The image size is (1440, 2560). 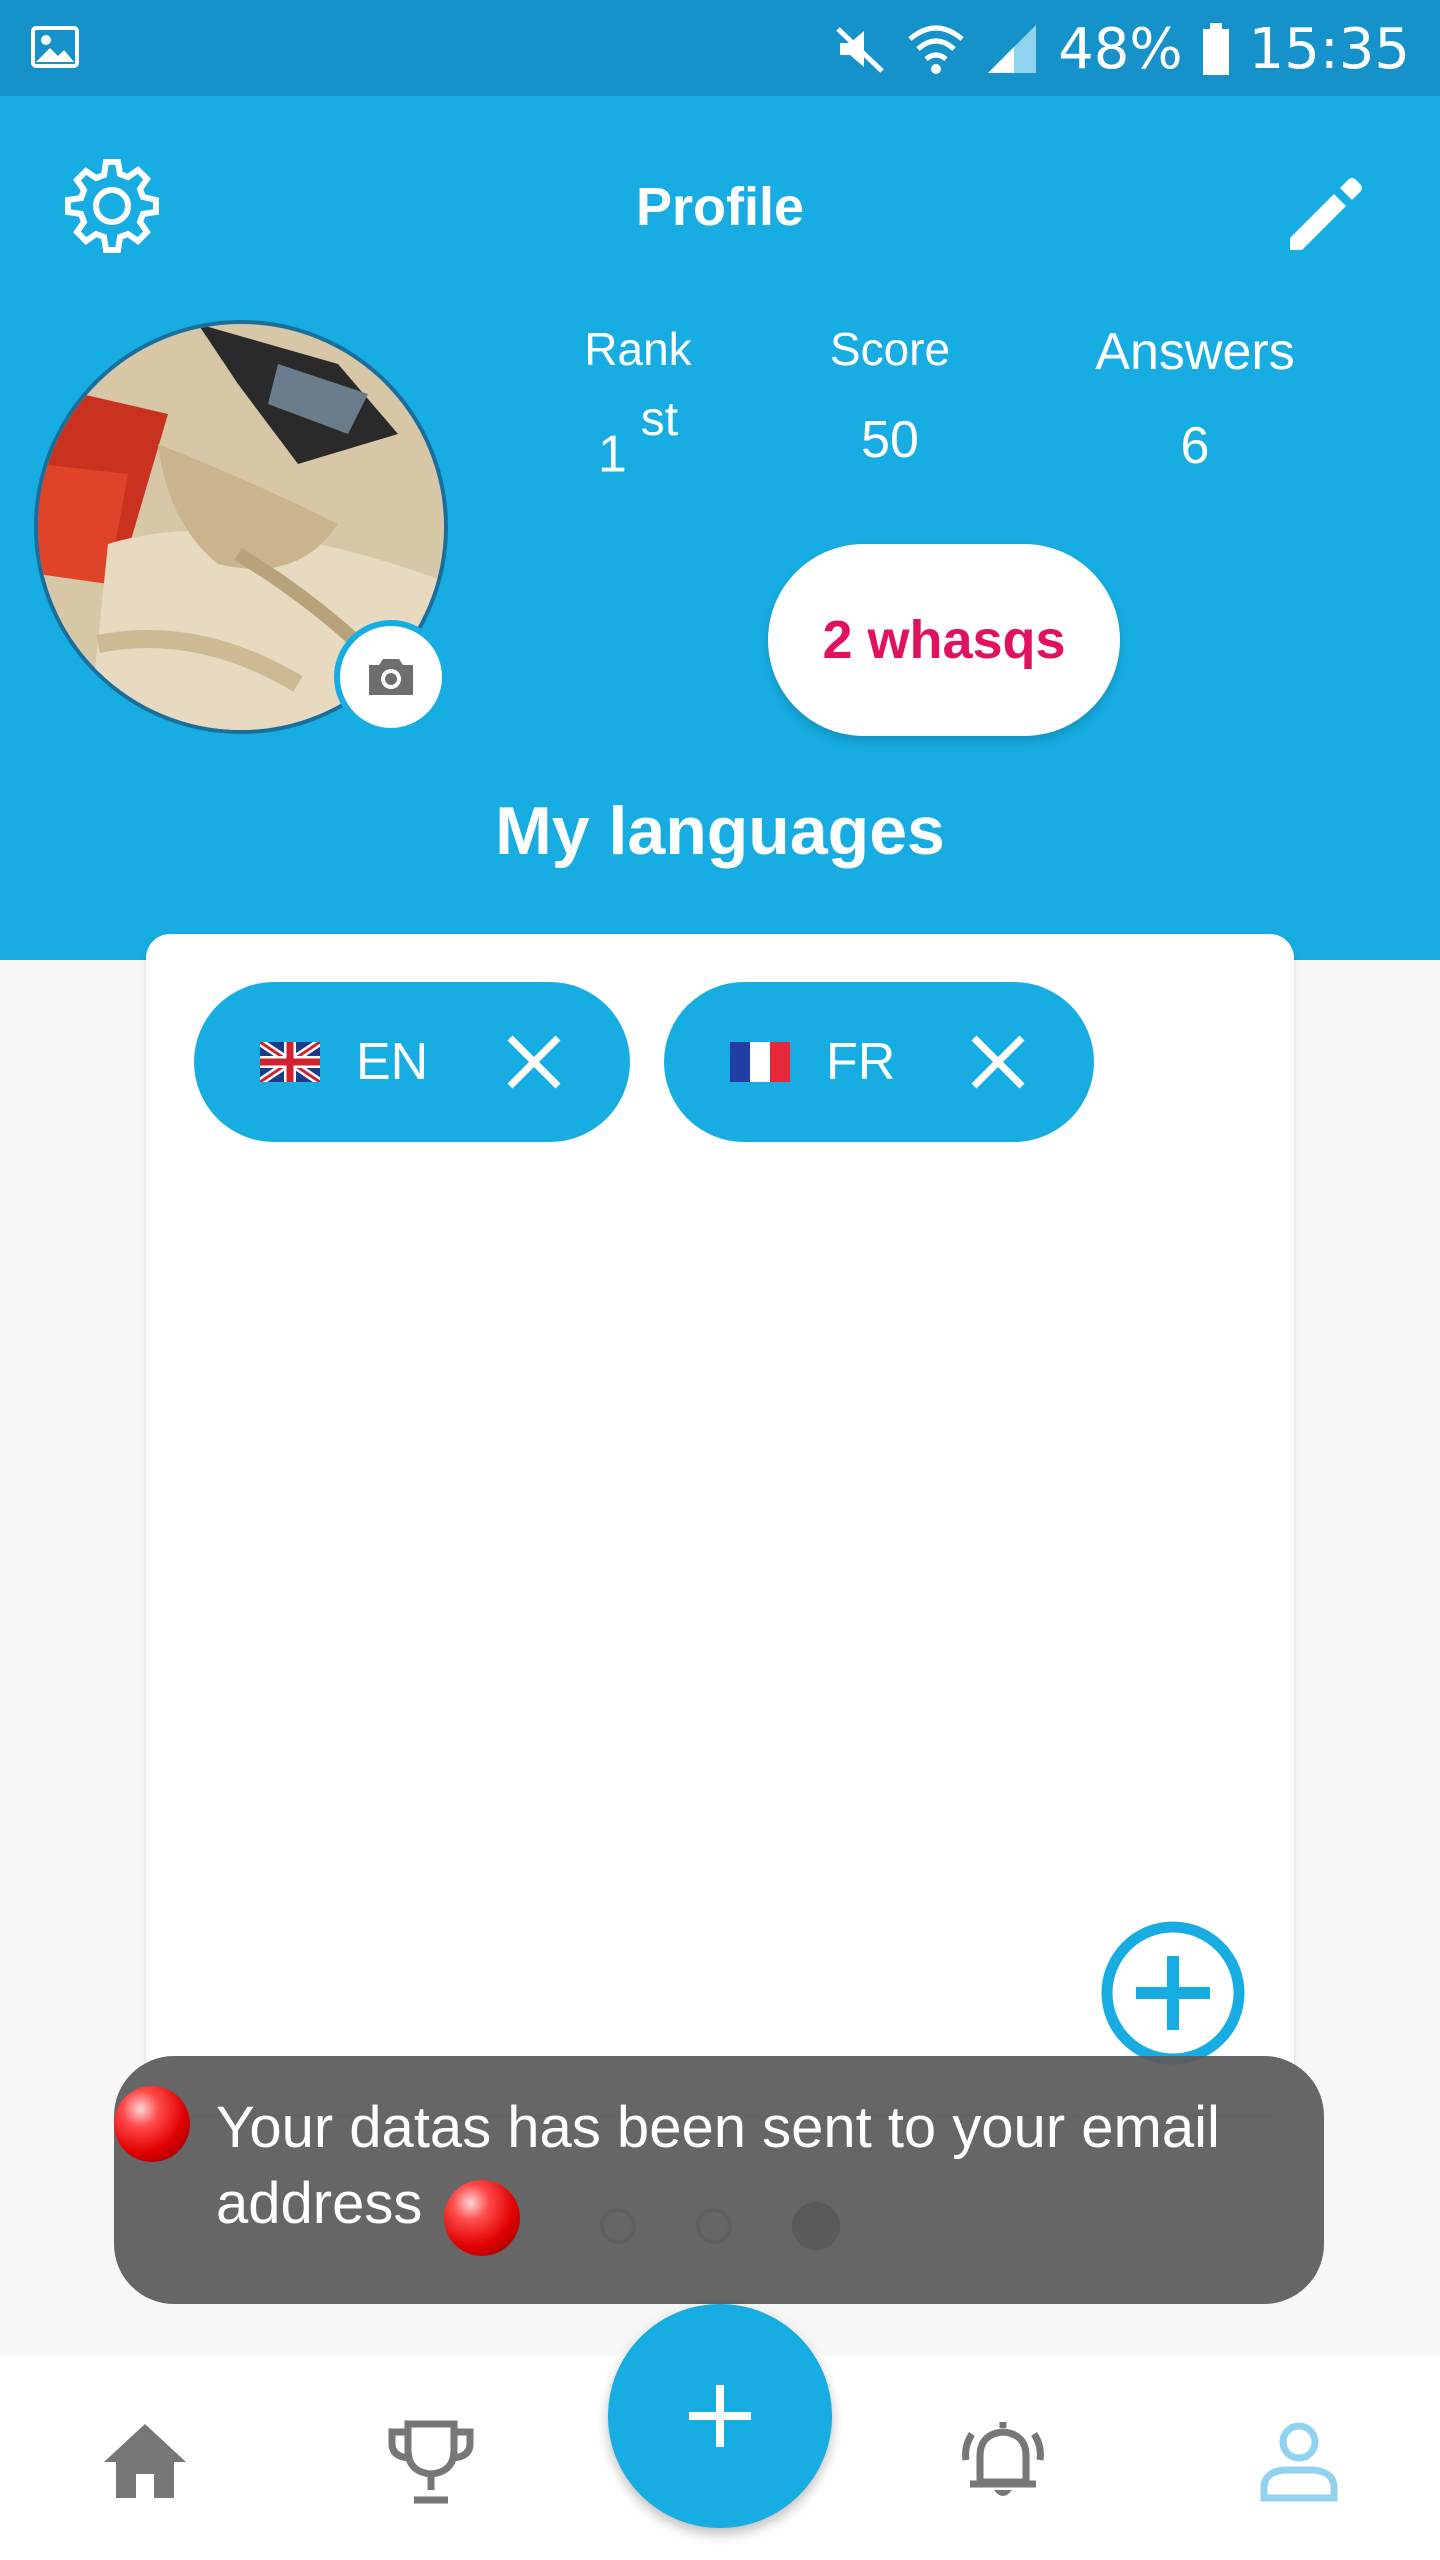 I want to click on rank-stat: Rank 1st, so click(x=638, y=403).